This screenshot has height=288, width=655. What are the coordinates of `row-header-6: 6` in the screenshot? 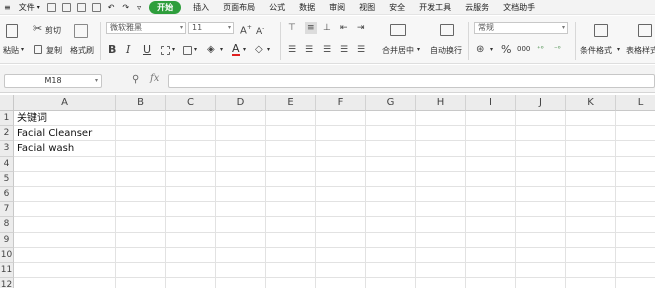 It's located at (7, 195).